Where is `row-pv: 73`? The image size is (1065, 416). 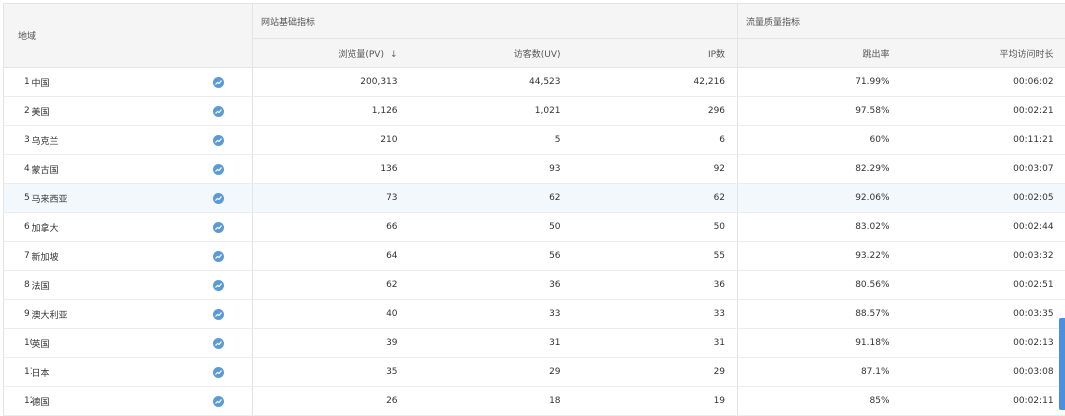
row-pv: 73 is located at coordinates (331, 198).